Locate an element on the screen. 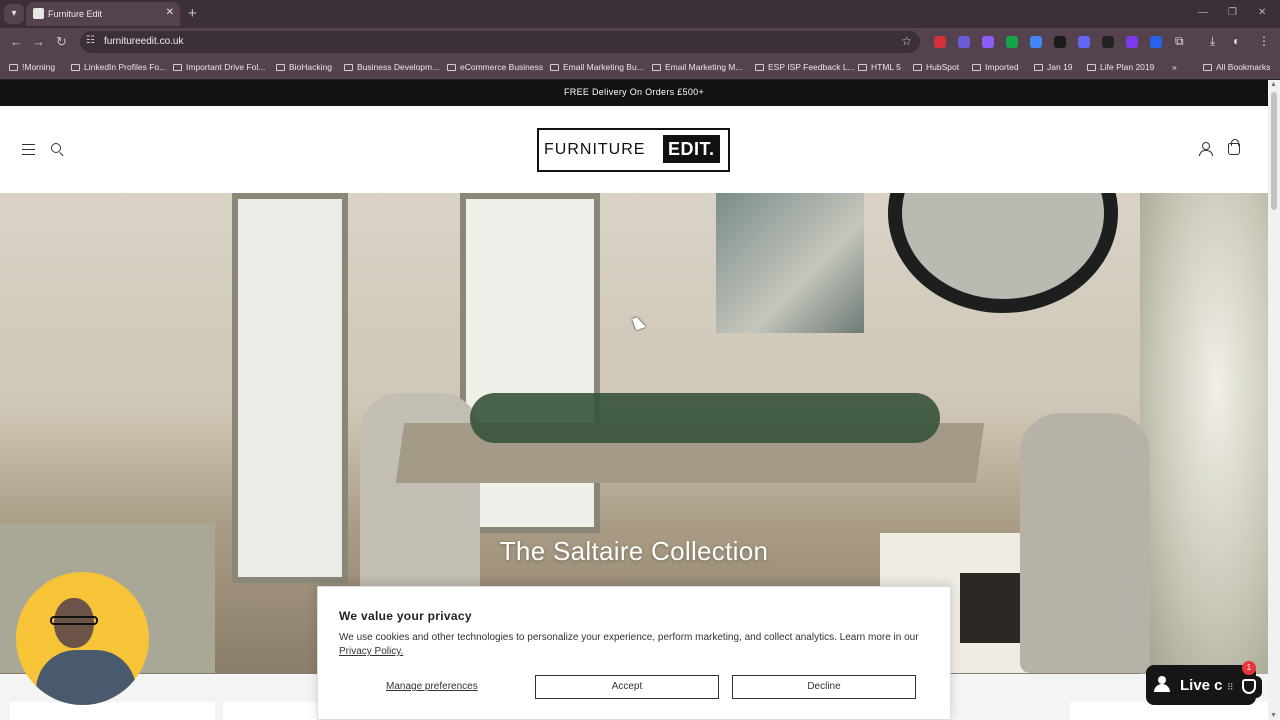 This screenshot has width=1280, height=720. hamburger-menu-icon is located at coordinates (28, 149).